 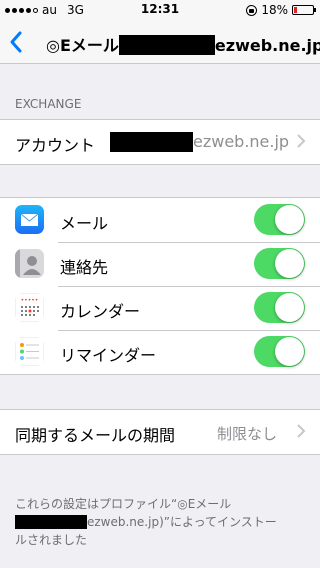 I want to click on contacts-toggle, so click(x=279, y=263).